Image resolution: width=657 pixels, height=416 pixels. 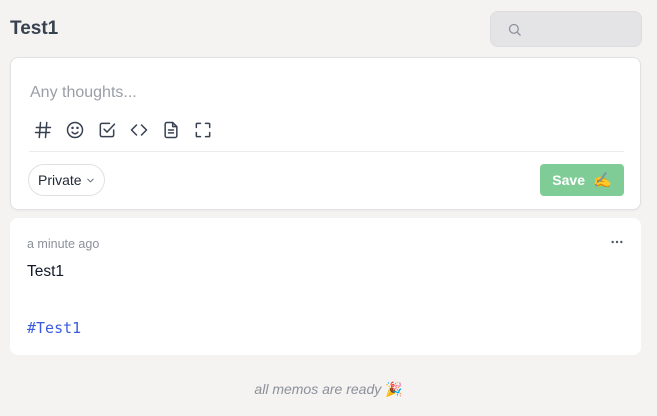 What do you see at coordinates (90, 180) in the screenshot?
I see `chevron-down-icon` at bounding box center [90, 180].